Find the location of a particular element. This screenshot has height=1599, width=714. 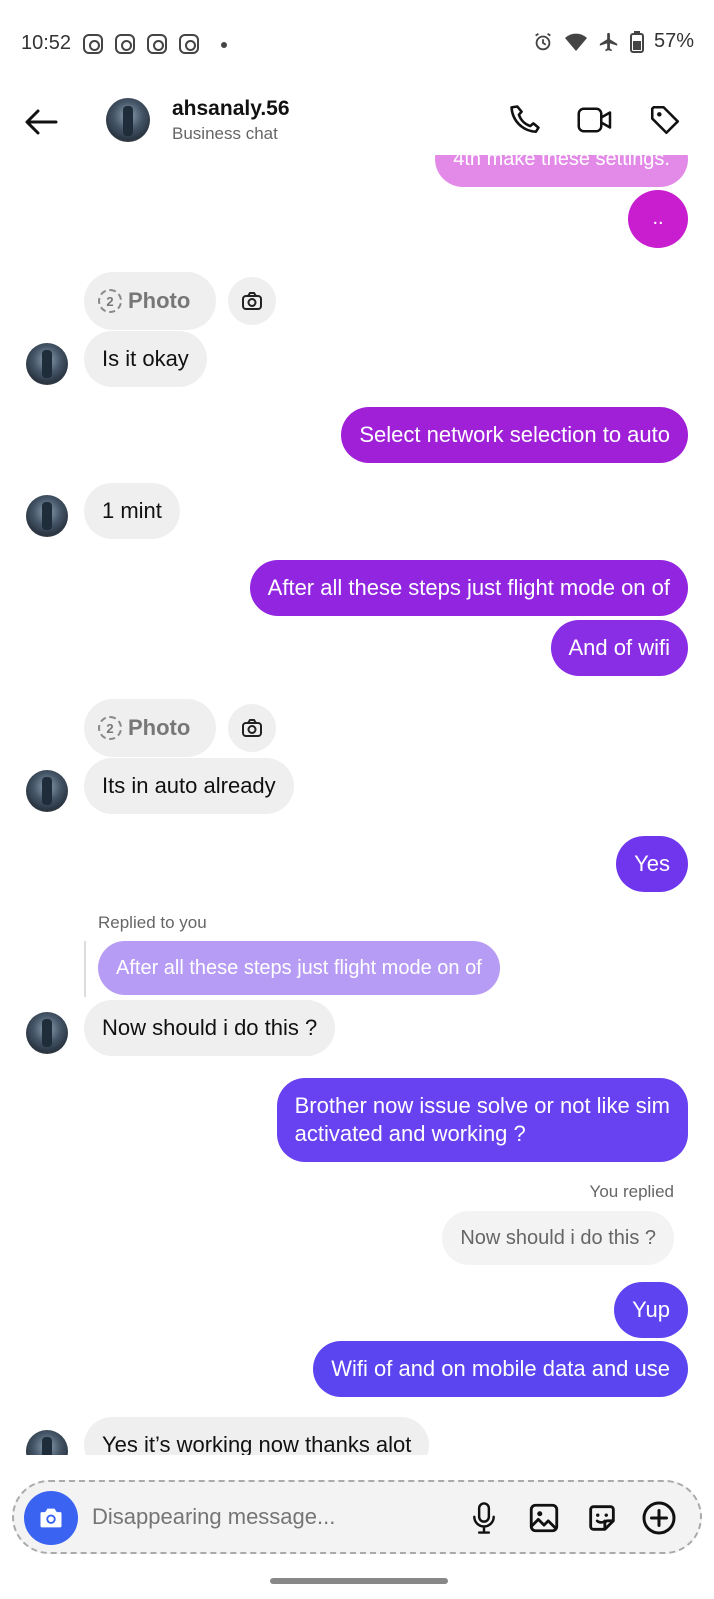

message-incoming: 1 mint is located at coordinates (132, 511).